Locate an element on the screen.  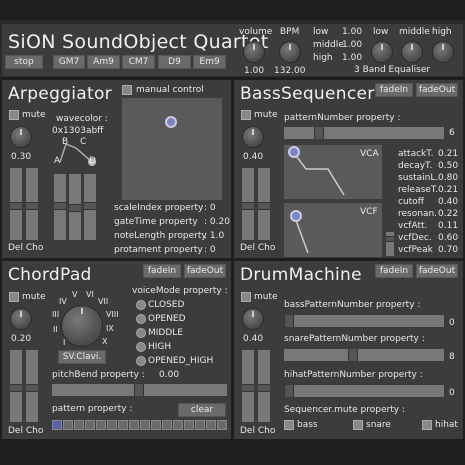
arp-mute-checkbox is located at coordinates (14, 115).